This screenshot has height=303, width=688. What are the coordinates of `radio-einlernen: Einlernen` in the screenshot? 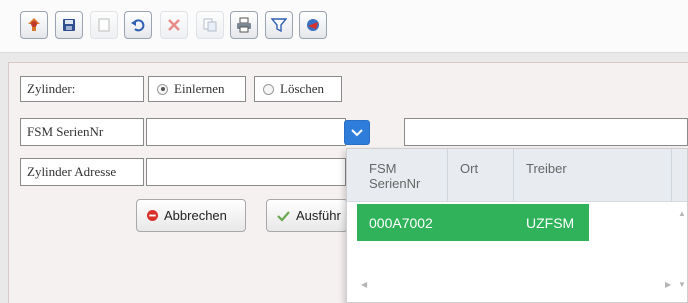 It's located at (197, 89).